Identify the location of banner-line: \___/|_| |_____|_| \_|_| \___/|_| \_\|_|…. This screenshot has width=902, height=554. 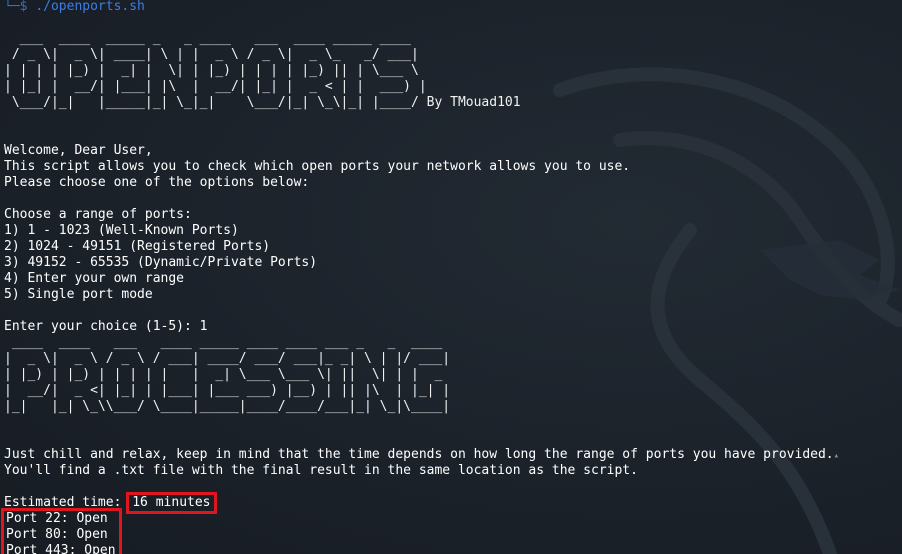
(262, 102).